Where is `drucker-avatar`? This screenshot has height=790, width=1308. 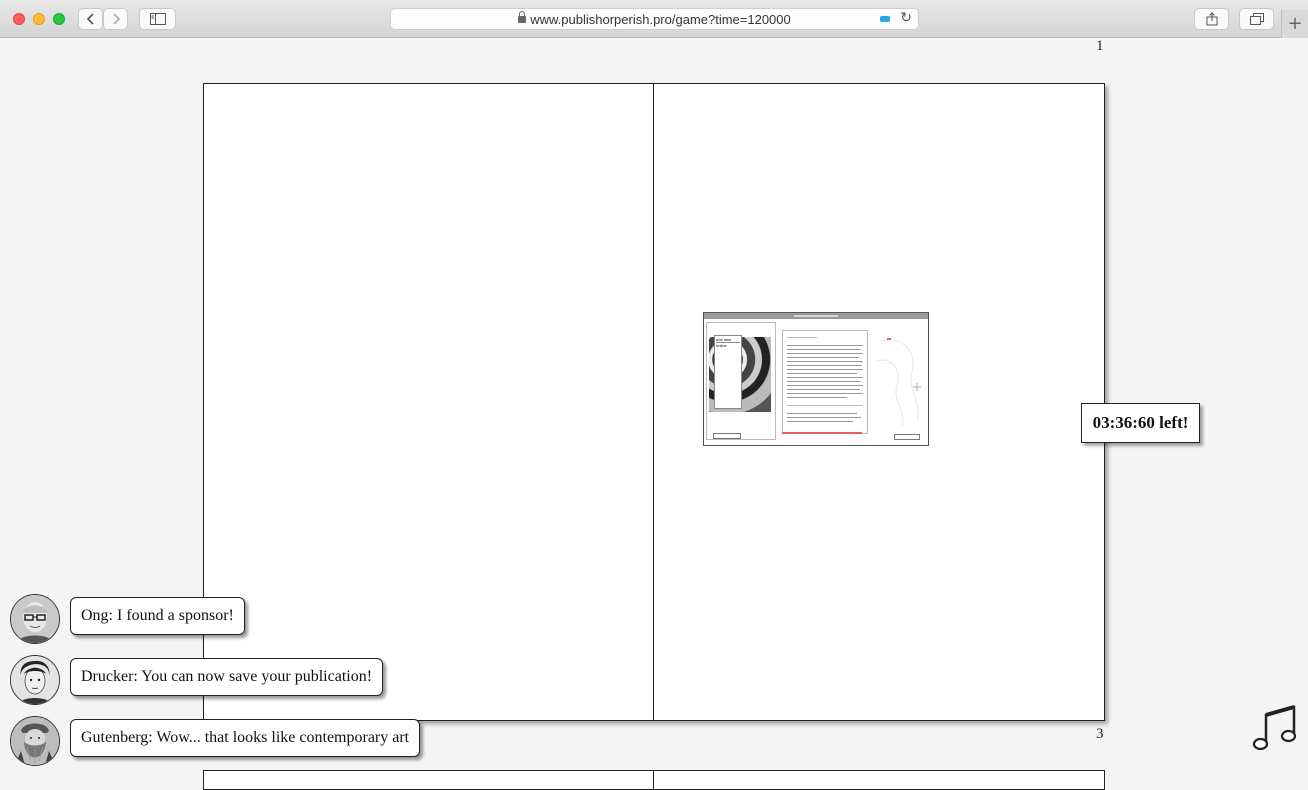
drucker-avatar is located at coordinates (35, 680).